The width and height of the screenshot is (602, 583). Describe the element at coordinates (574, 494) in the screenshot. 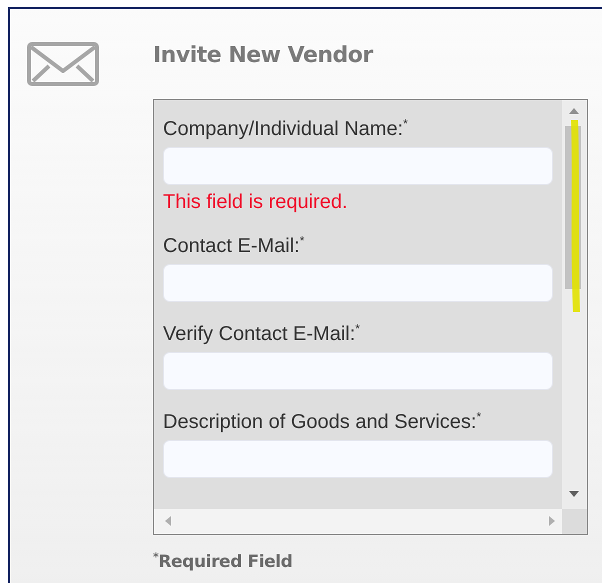

I see `scroll-down-icon` at that location.